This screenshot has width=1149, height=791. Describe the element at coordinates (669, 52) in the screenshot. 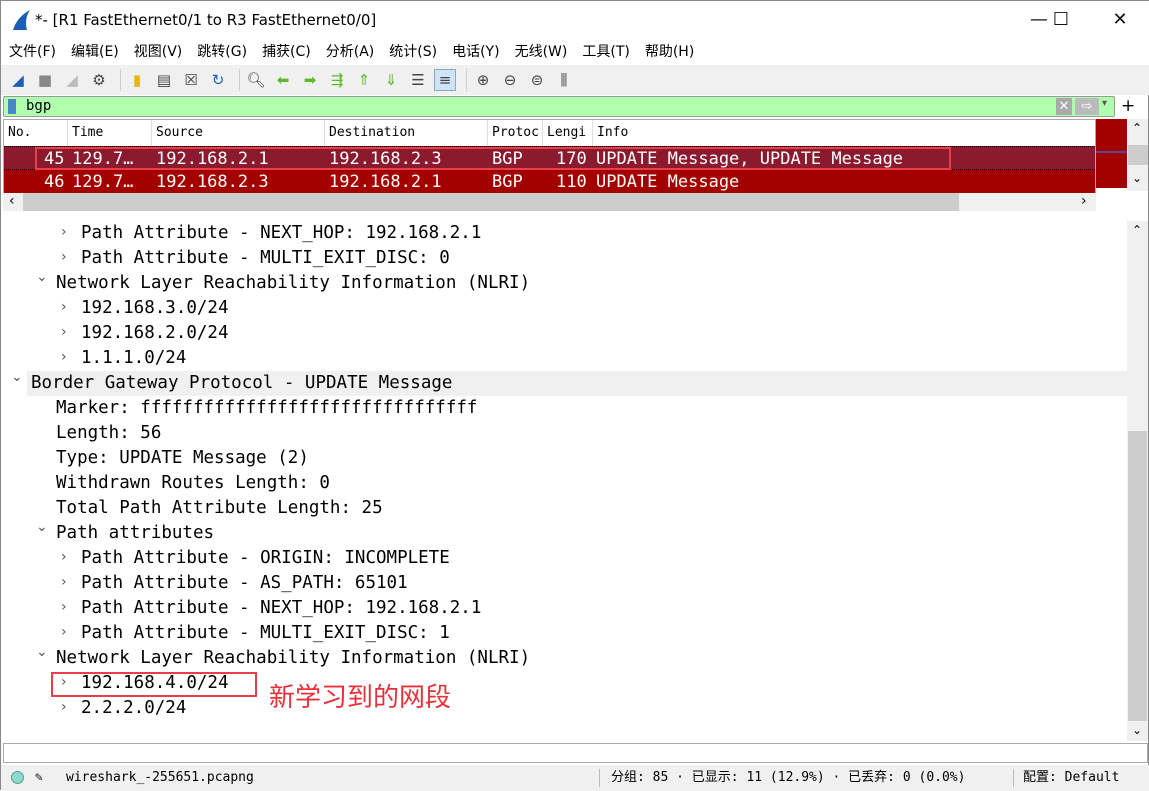

I see `menu-help: 帮助(H)` at that location.